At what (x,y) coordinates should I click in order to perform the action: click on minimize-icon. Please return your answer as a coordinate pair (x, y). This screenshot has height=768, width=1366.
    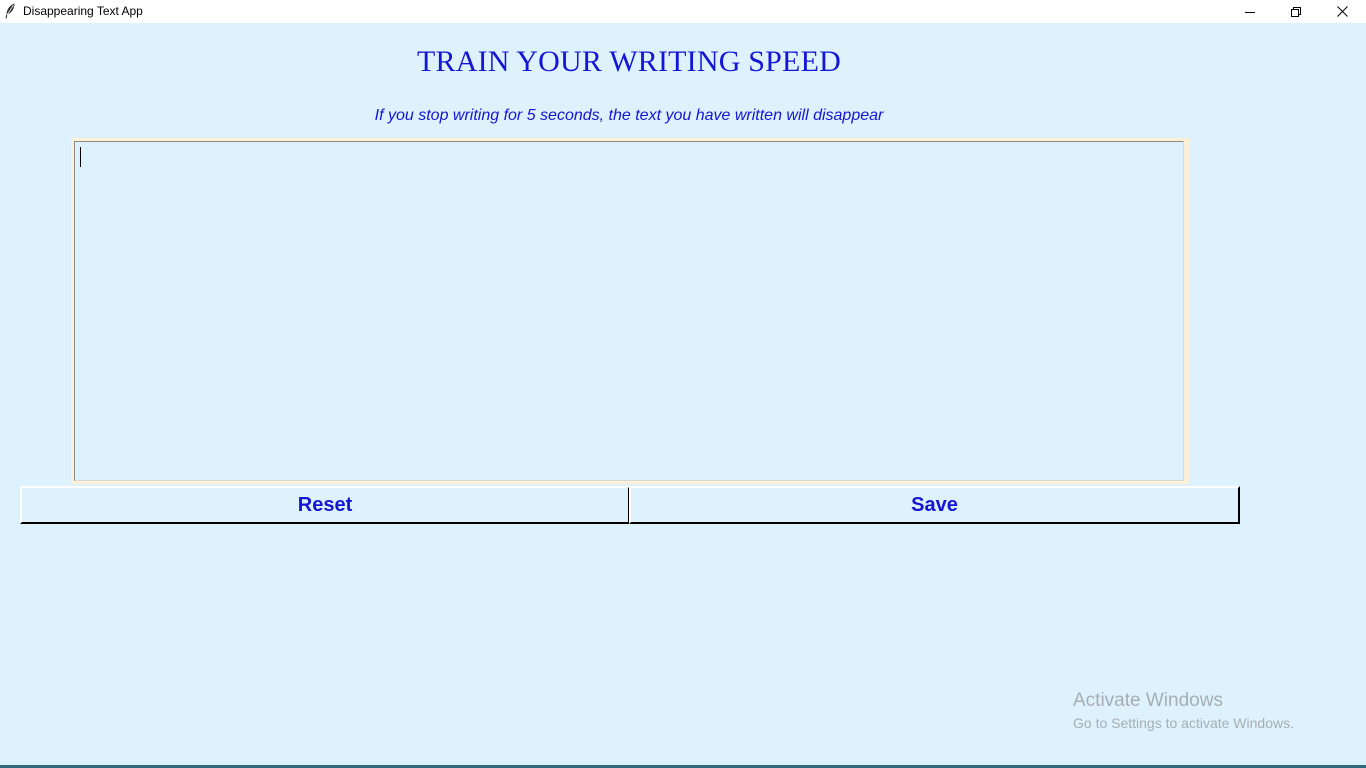
    Looking at the image, I should click on (1250, 12).